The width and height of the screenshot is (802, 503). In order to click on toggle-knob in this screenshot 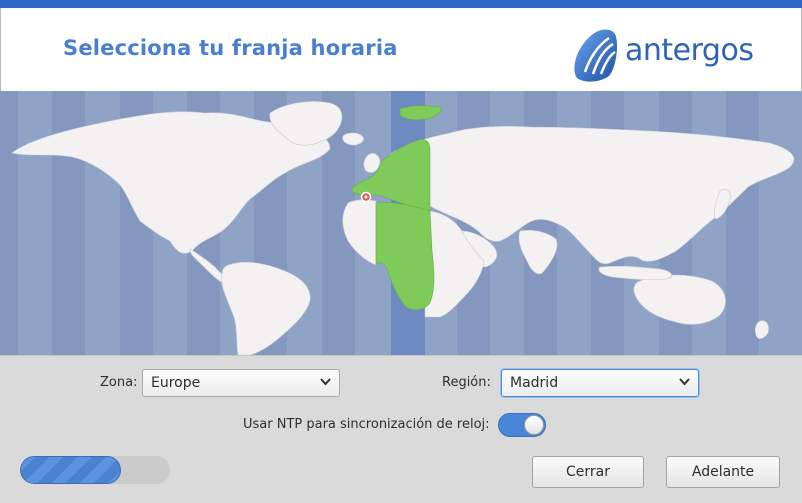, I will do `click(534, 425)`.